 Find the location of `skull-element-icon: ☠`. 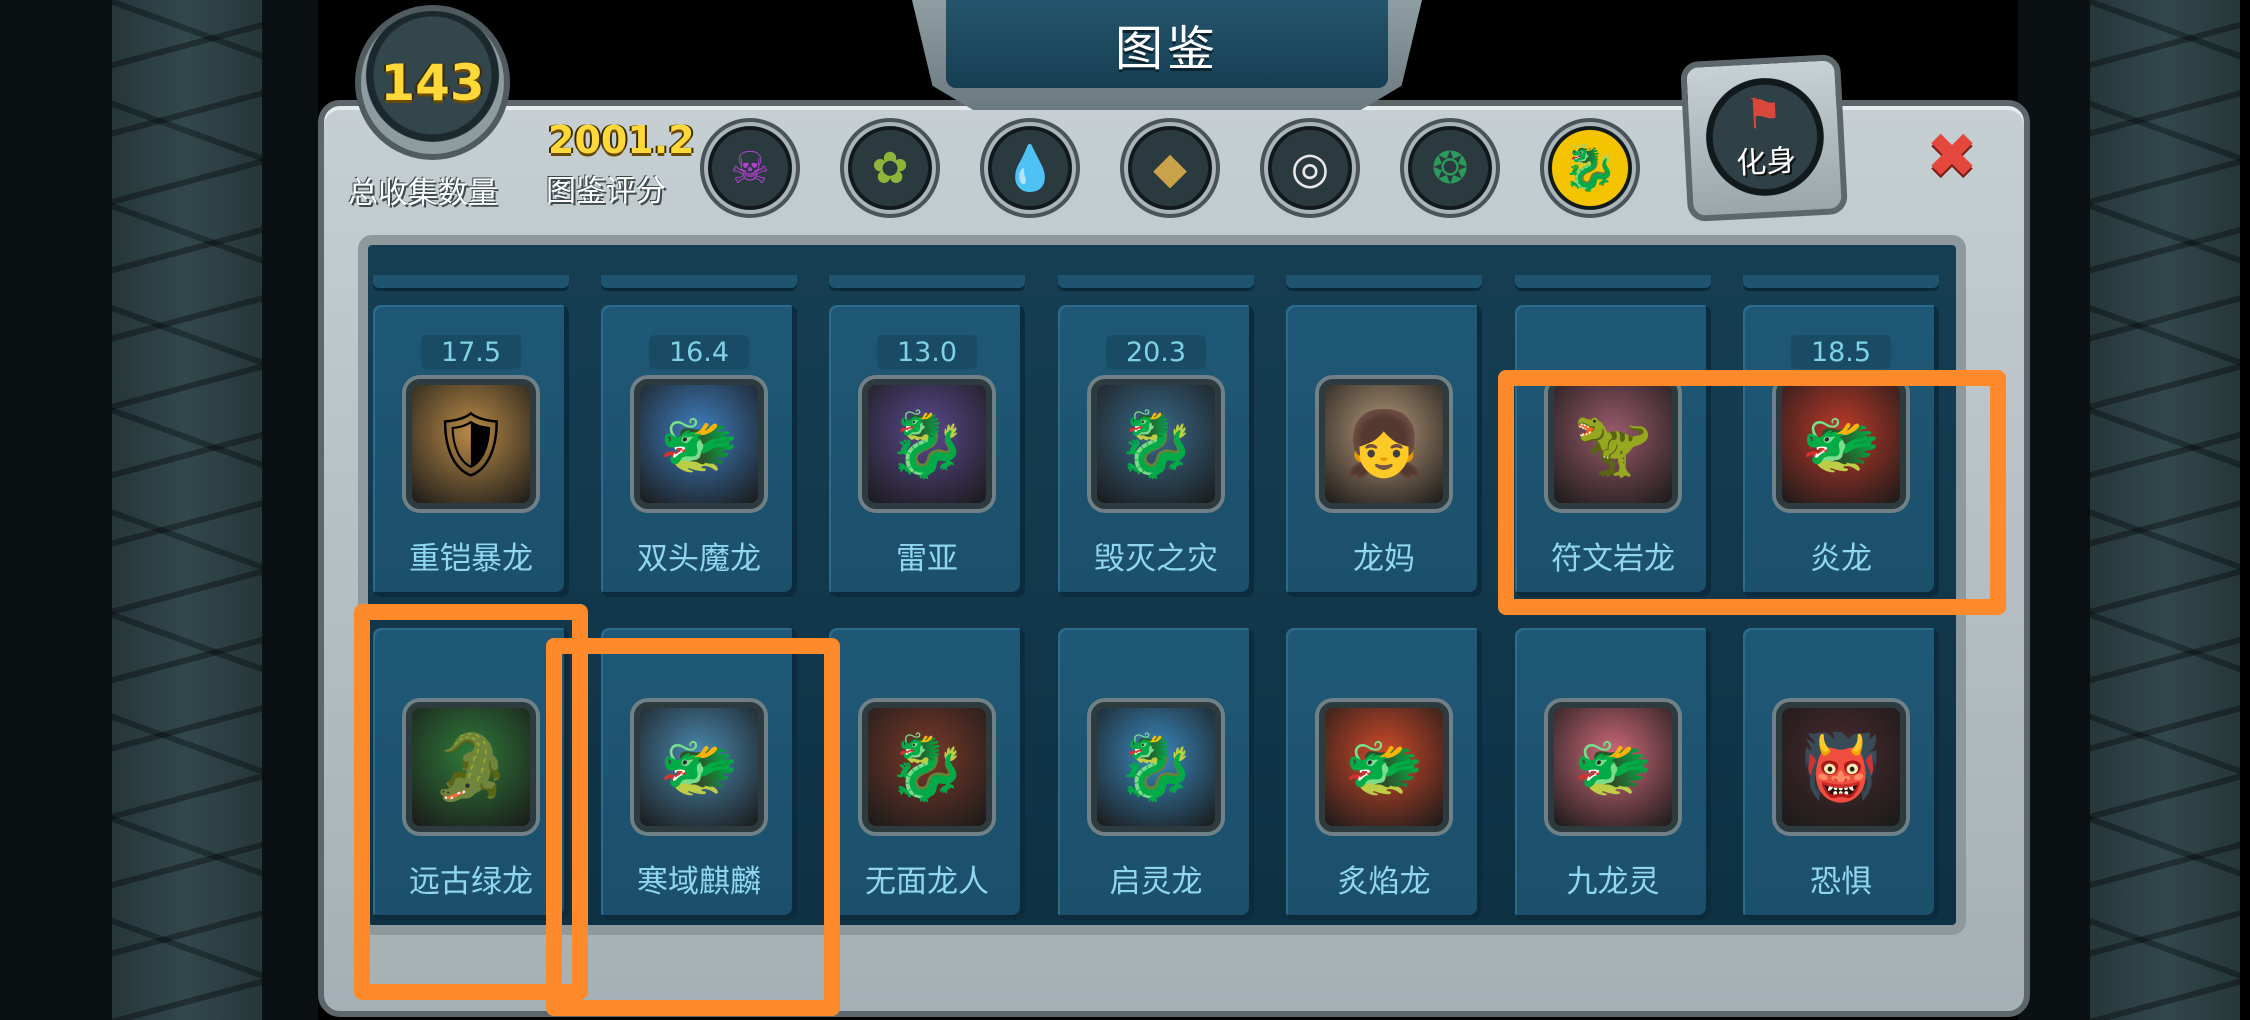

skull-element-icon: ☠ is located at coordinates (750, 168).